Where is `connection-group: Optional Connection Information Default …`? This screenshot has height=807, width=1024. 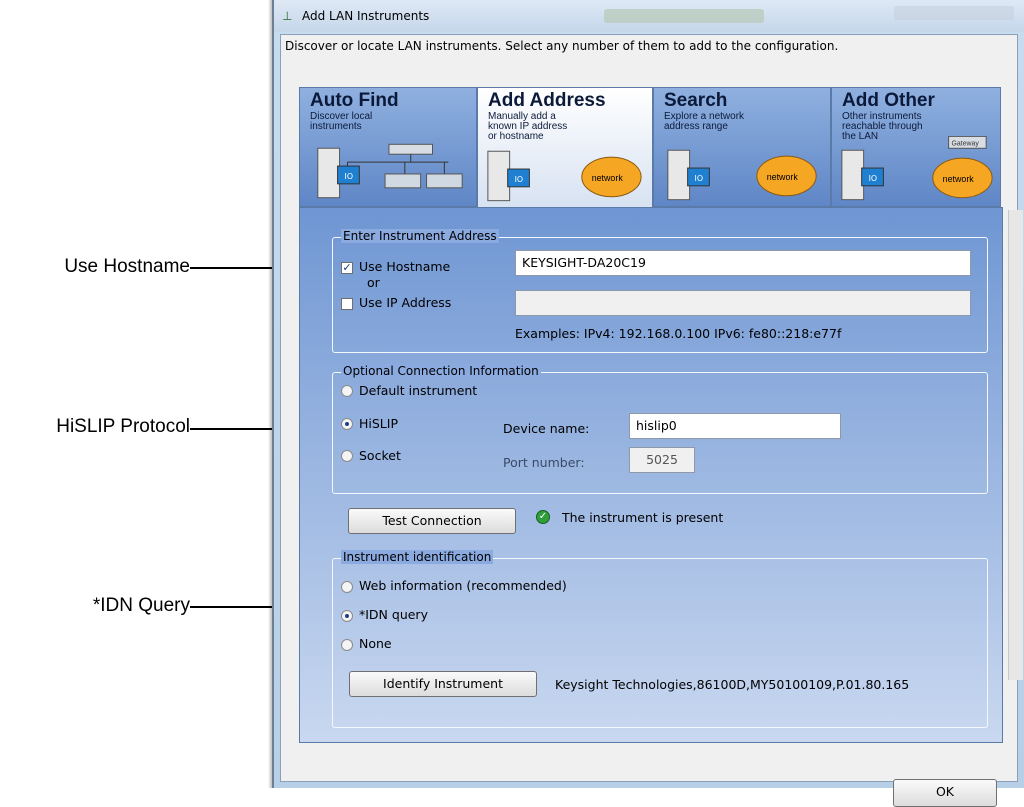
connection-group: Optional Connection Information Default … is located at coordinates (660, 429).